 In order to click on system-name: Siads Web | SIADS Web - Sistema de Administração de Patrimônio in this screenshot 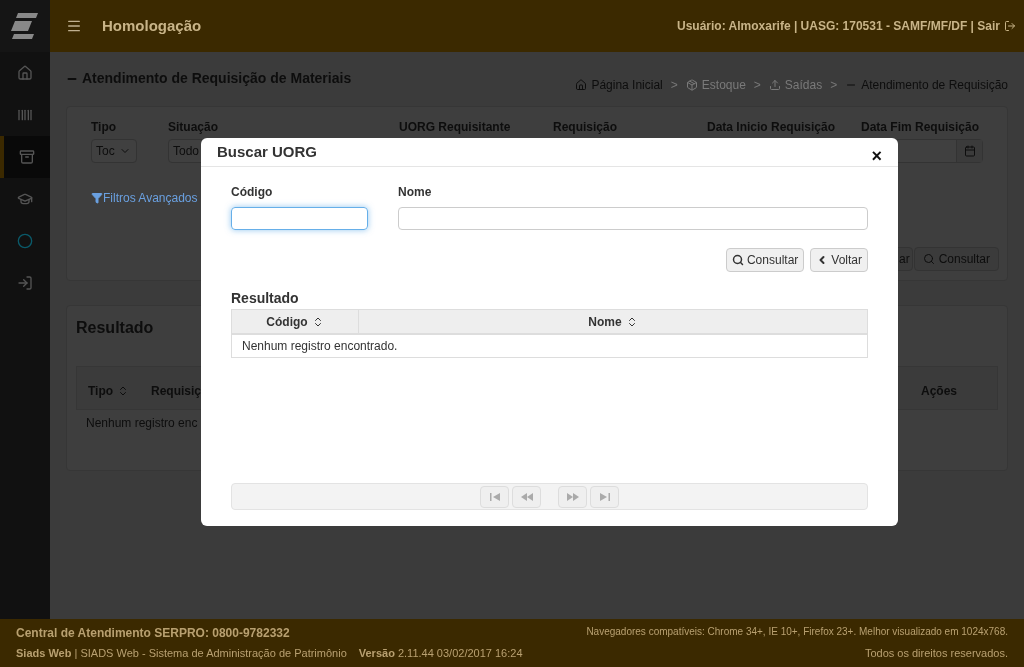, I will do `click(181, 654)`.